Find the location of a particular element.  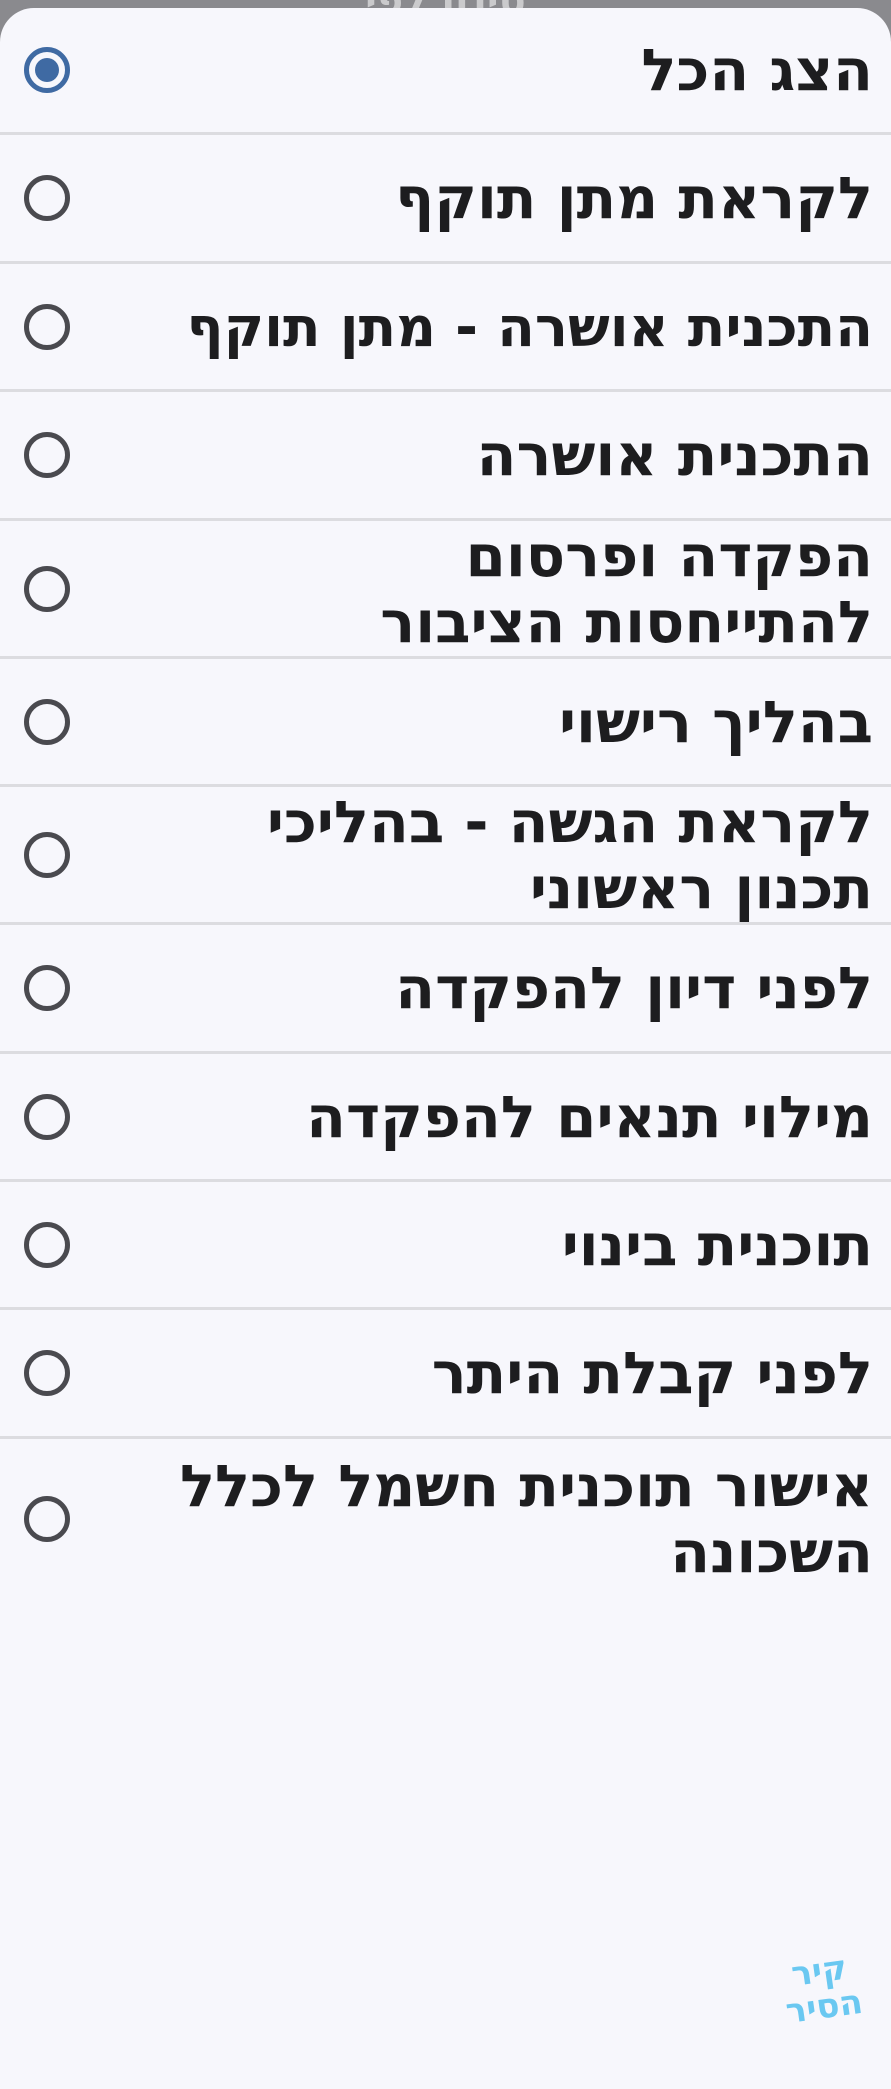

option-before-deposit-discussion: לפני דיון להפקדה is located at coordinates (445, 989).